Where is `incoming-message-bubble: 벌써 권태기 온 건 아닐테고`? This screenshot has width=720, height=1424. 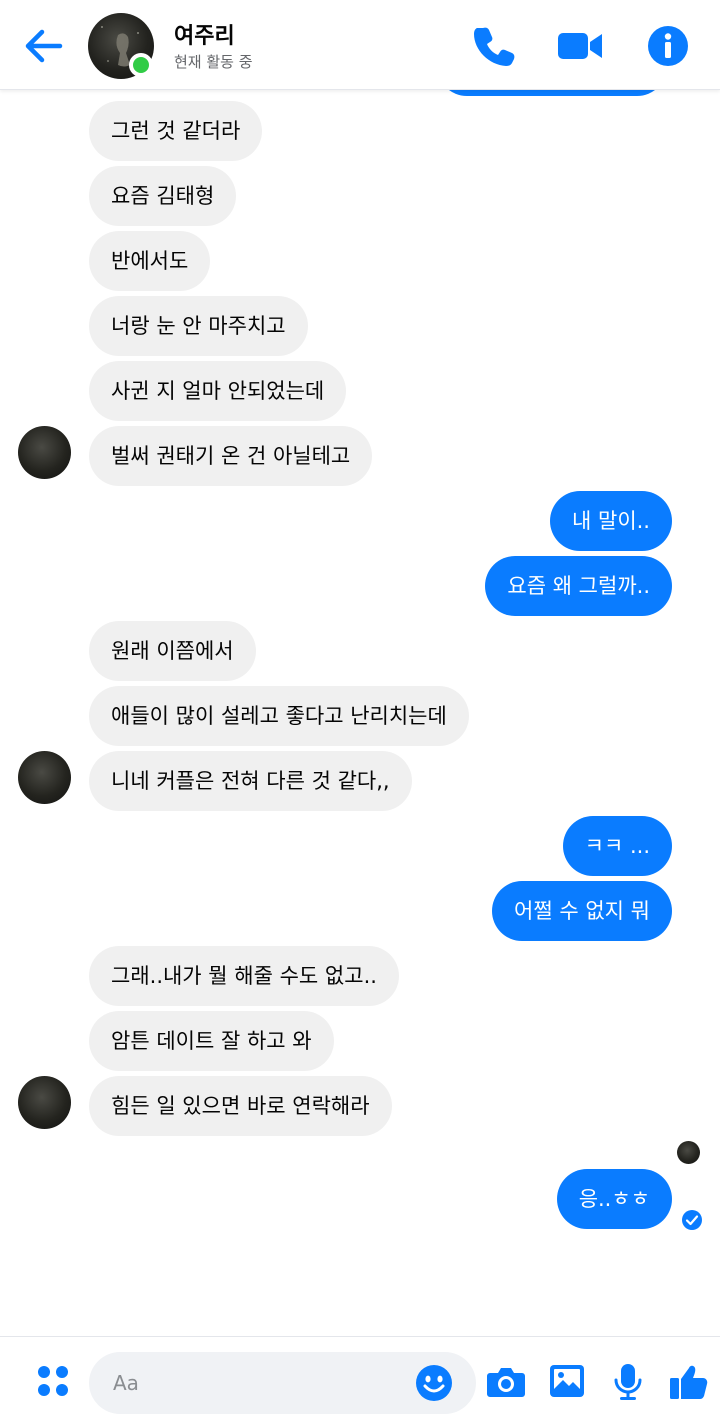
incoming-message-bubble: 벌써 권태기 온 건 아닐테고 is located at coordinates (231, 456).